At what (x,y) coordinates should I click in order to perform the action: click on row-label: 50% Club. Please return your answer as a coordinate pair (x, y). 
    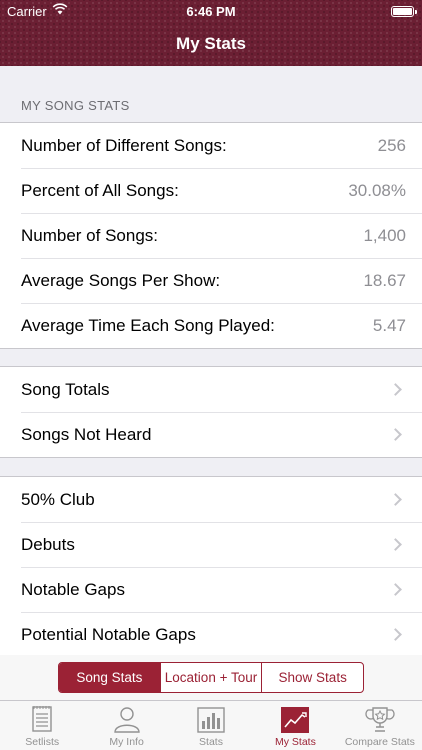
    Looking at the image, I should click on (58, 499).